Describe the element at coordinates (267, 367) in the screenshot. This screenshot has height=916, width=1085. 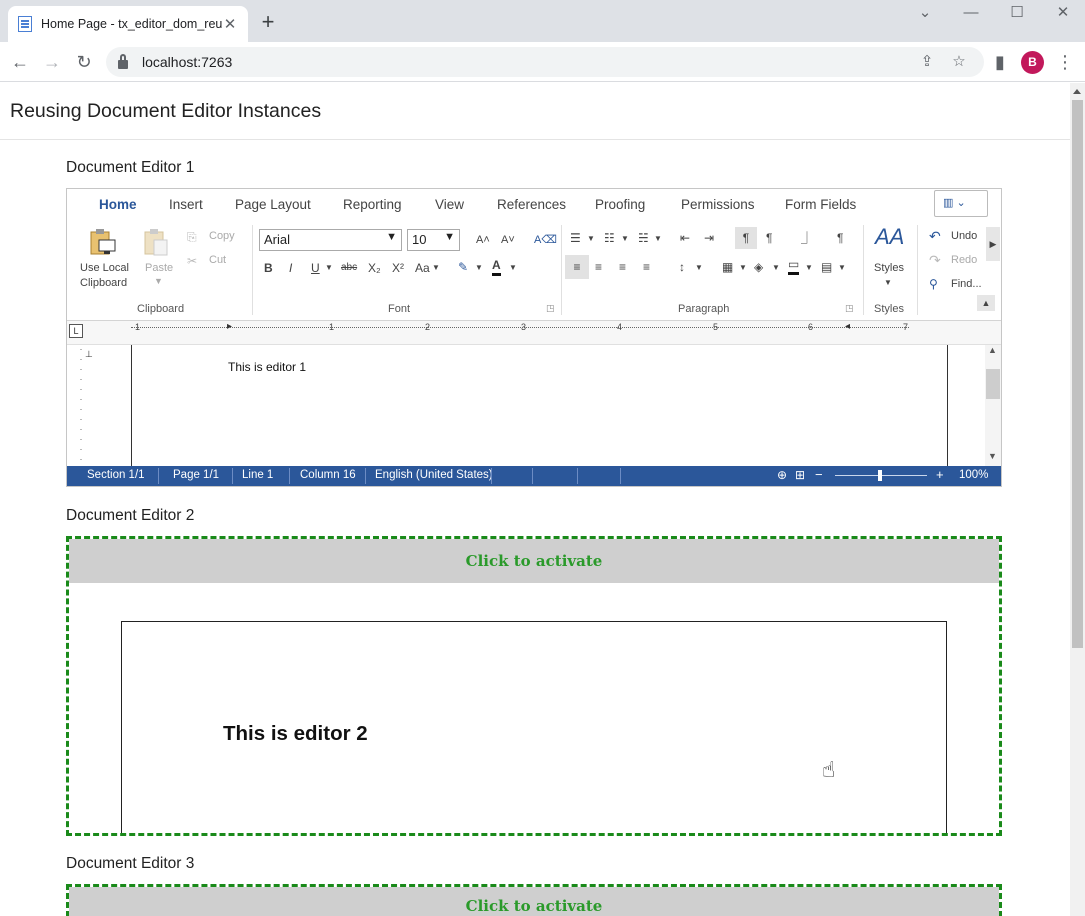
I see `editor1-content-text: This is editor 1` at that location.